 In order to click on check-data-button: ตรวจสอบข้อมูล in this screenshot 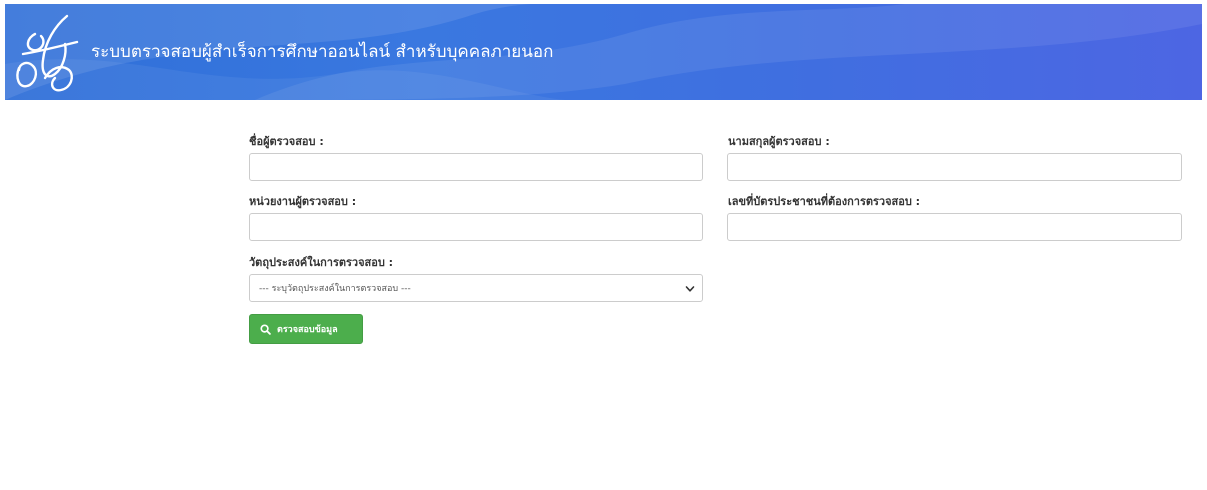, I will do `click(306, 329)`.